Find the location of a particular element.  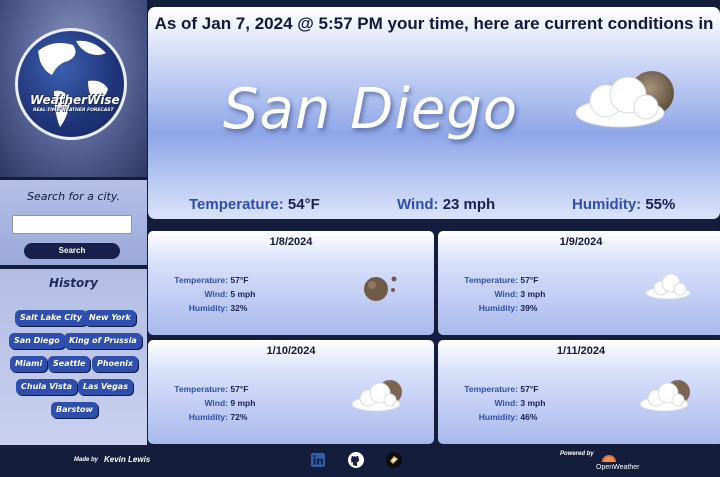

linkedin-icon is located at coordinates (318, 460).